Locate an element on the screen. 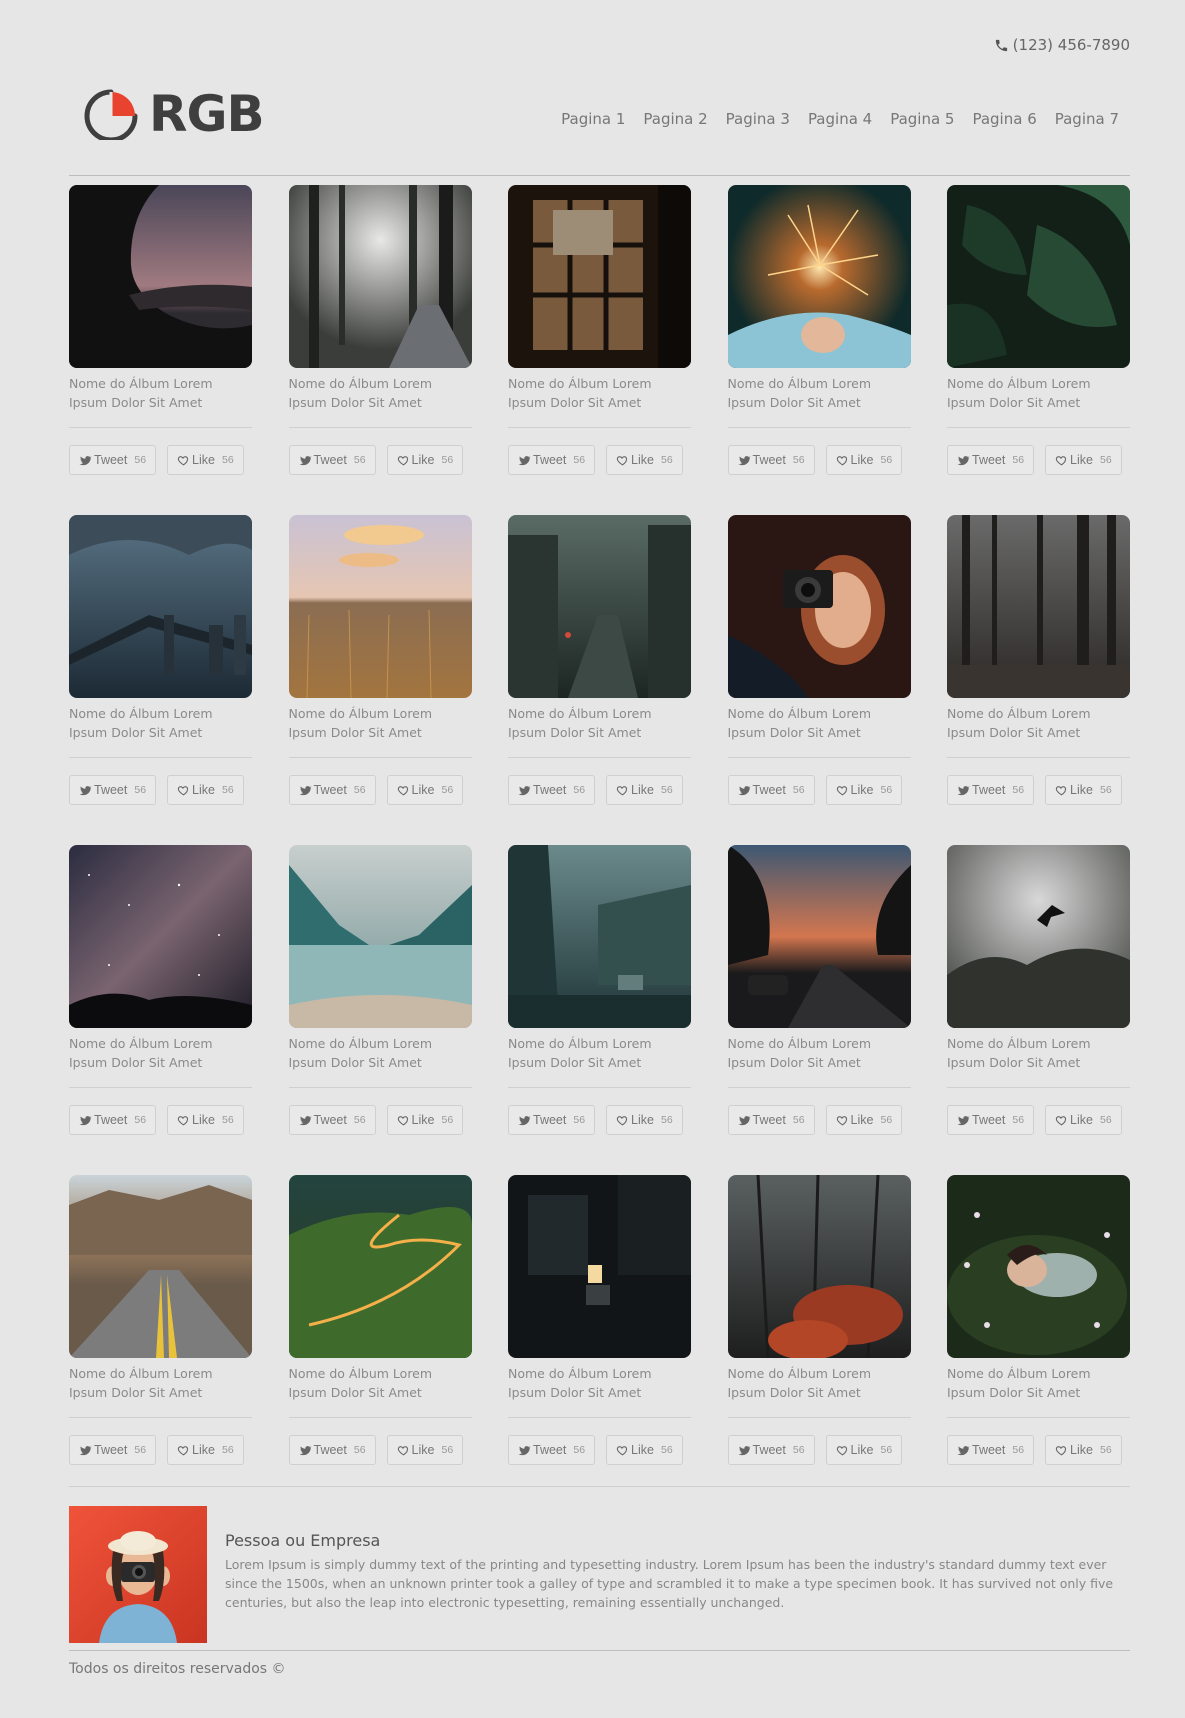 The height and width of the screenshot is (1718, 1185). nav-pagina-3: Pagina 3 is located at coordinates (758, 119).